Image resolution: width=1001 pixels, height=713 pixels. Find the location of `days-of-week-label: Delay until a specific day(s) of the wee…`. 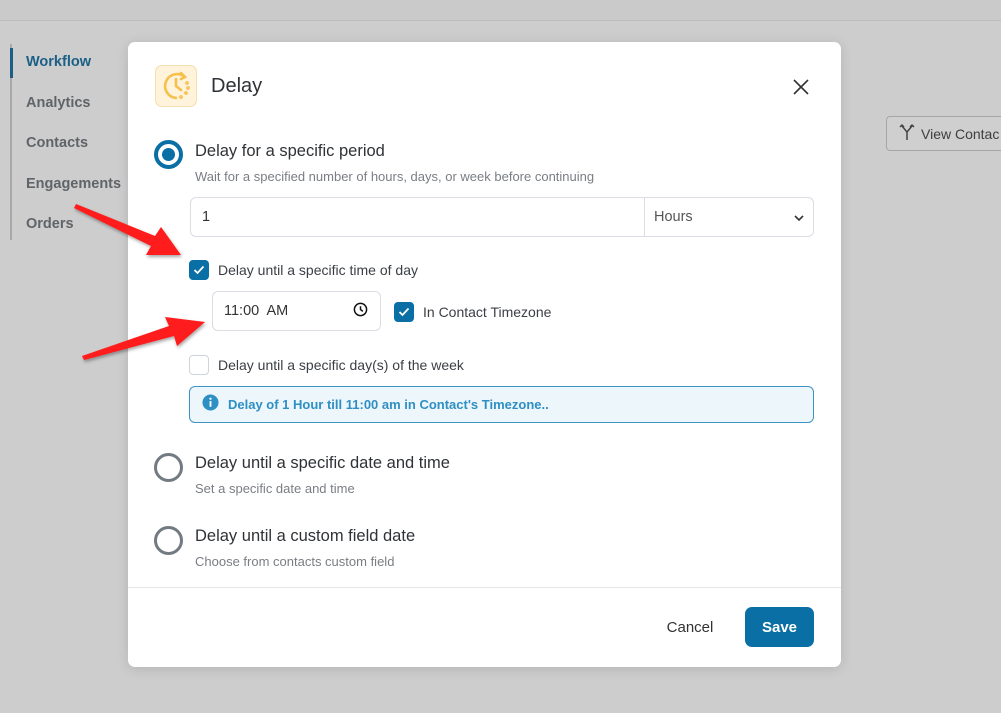

days-of-week-label: Delay until a specific day(s) of the wee… is located at coordinates (341, 365).